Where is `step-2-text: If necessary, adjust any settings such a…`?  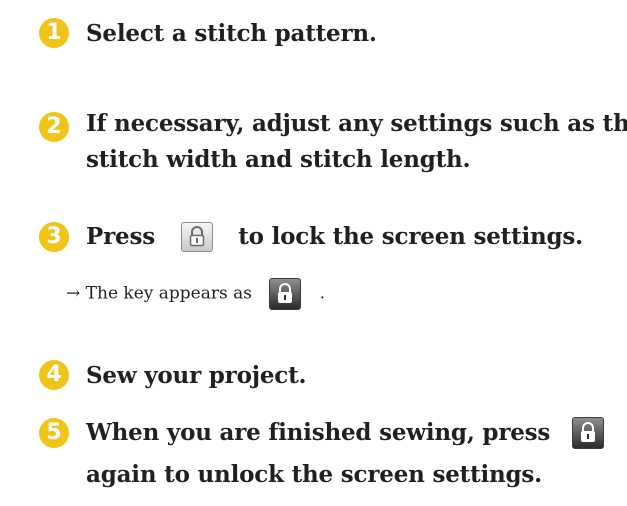
step-2-text: If necessary, adjust any settings such a… is located at coordinates (356, 142).